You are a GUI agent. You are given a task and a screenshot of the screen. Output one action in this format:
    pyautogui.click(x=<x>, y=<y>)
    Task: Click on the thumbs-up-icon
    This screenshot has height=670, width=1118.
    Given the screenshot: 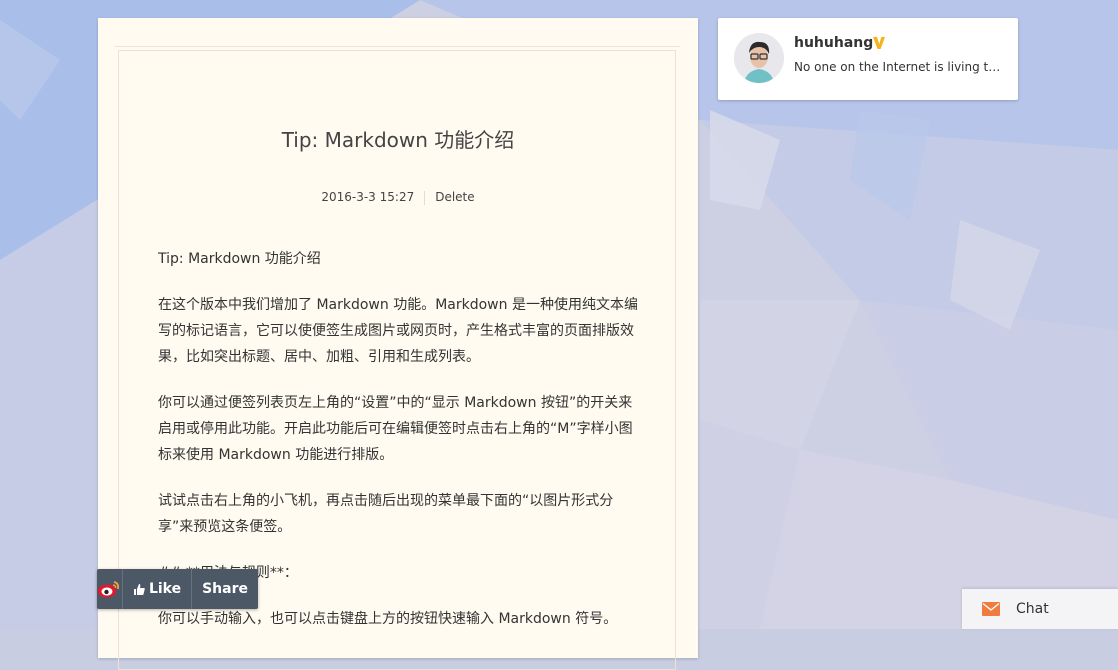 What is the action you would take?
    pyautogui.click(x=139, y=589)
    